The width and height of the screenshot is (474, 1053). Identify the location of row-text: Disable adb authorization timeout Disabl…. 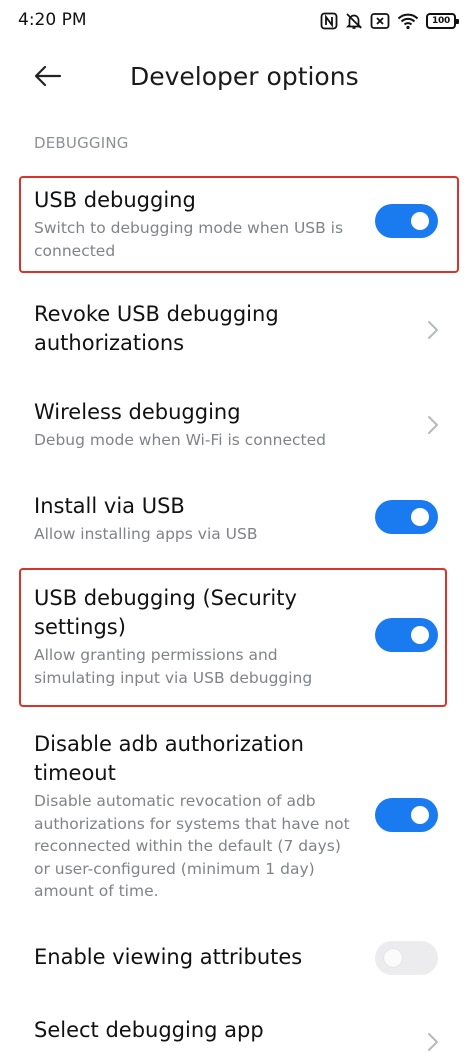
(197, 816).